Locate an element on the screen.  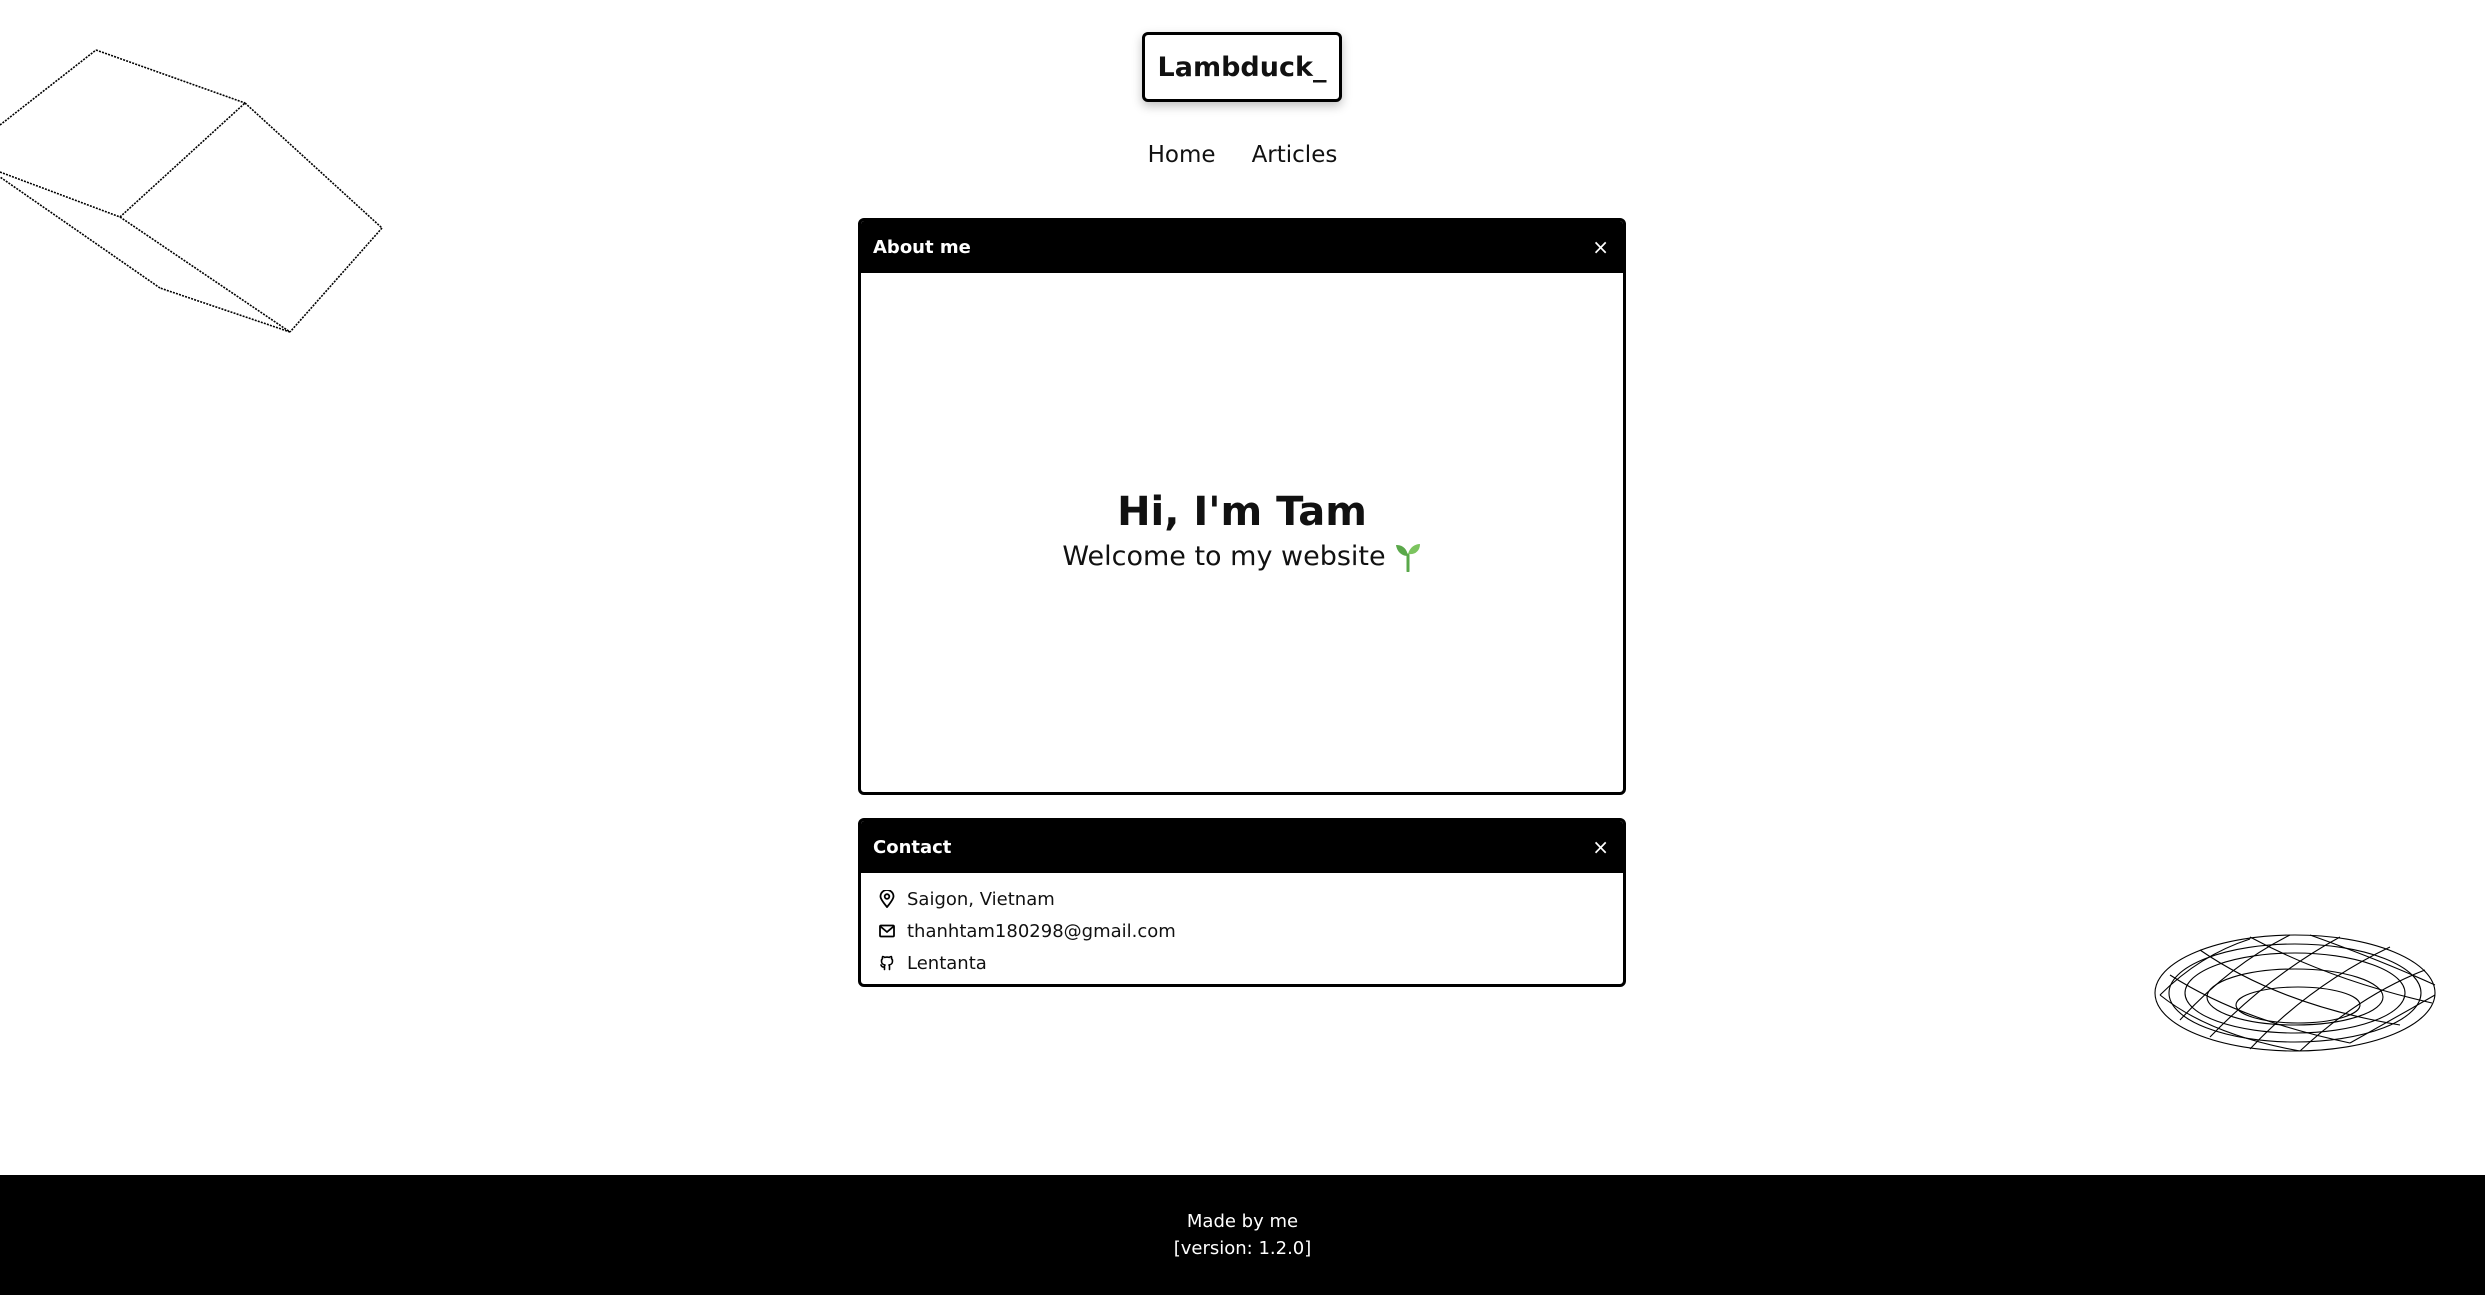
about-me-titlebar: About me × is located at coordinates (1242, 247).